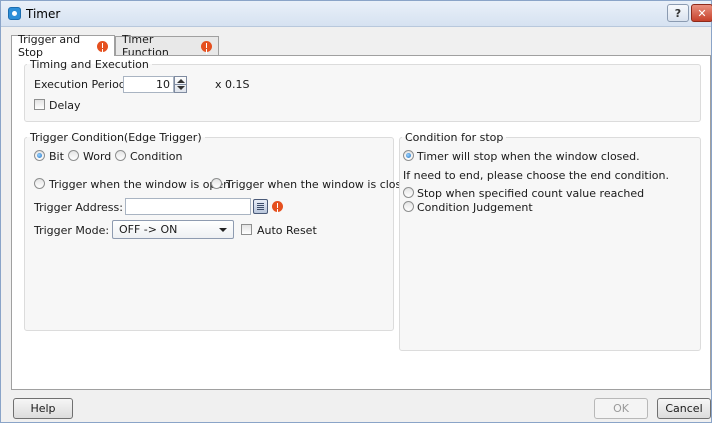 This screenshot has width=712, height=423. I want to click on trigger-mode-select: OFF -> ON, so click(173, 229).